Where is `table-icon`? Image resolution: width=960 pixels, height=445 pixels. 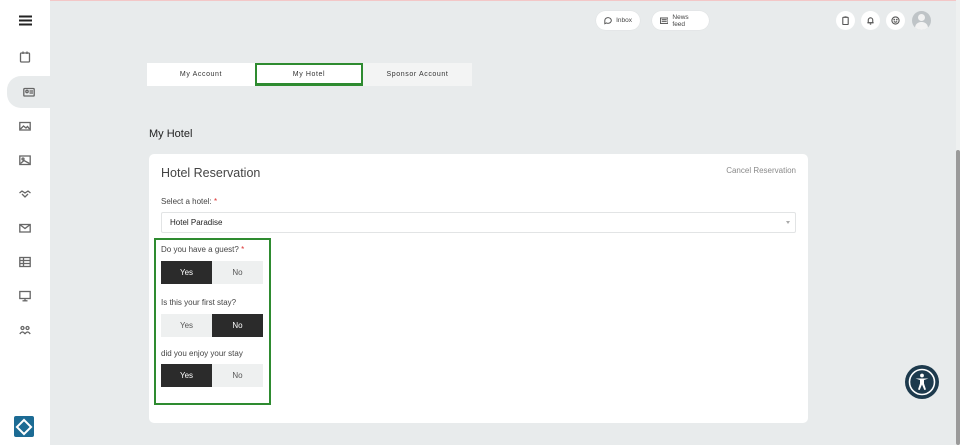
table-icon is located at coordinates (25, 262).